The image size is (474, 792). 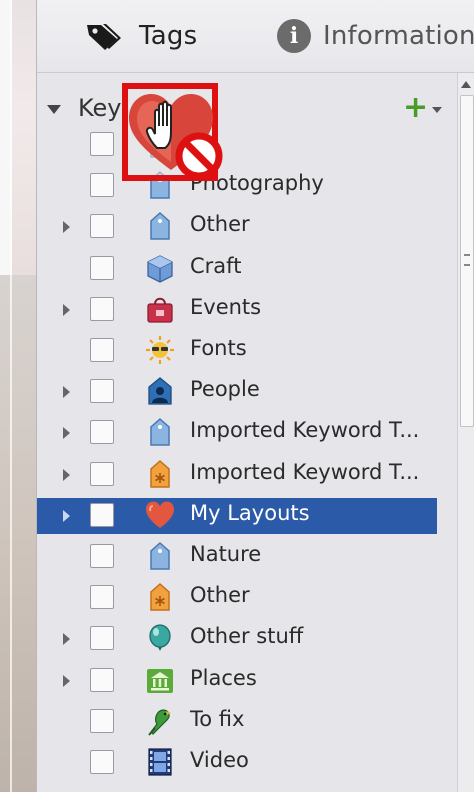 I want to click on keyword-label: Other stuff, so click(x=247, y=636).